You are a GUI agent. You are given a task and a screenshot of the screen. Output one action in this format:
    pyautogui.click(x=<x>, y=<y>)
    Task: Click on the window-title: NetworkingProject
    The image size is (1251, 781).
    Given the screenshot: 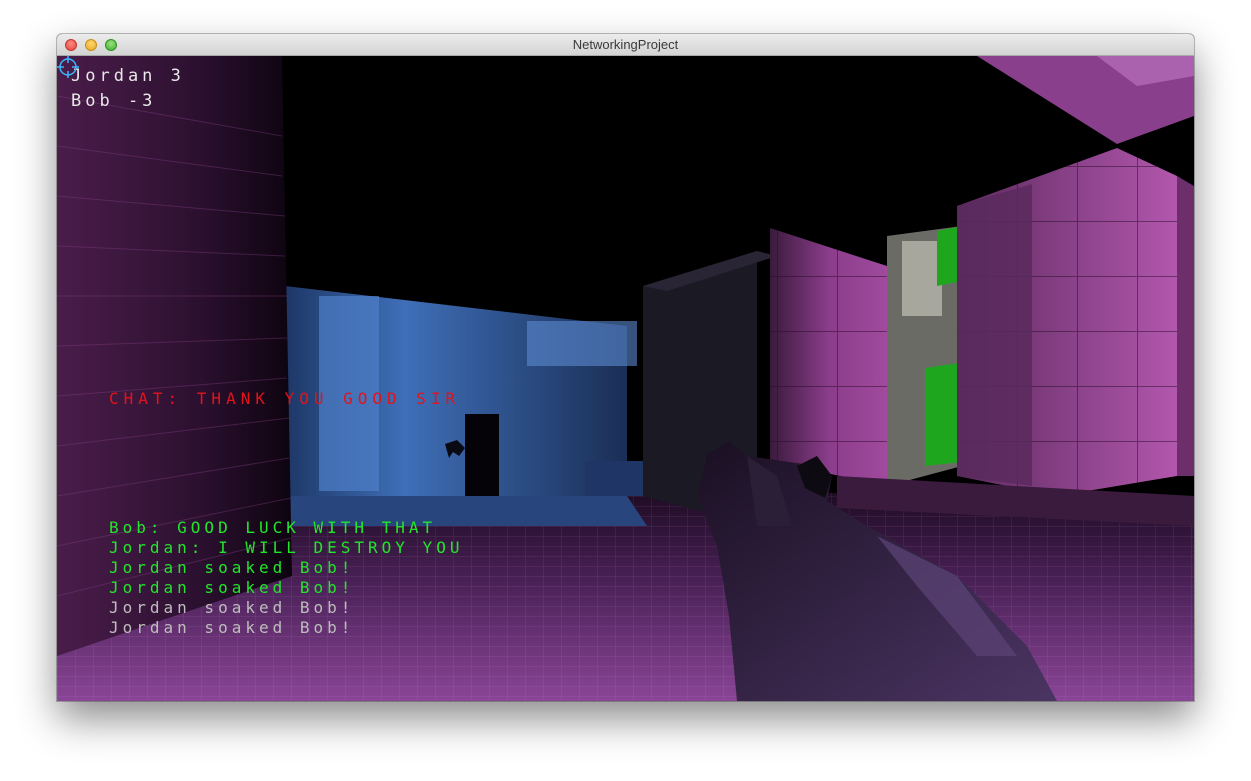 What is the action you would take?
    pyautogui.click(x=625, y=44)
    